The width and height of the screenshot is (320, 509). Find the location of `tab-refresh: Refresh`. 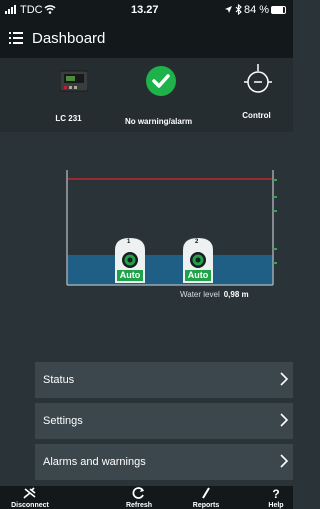

tab-refresh: Refresh is located at coordinates (139, 497).